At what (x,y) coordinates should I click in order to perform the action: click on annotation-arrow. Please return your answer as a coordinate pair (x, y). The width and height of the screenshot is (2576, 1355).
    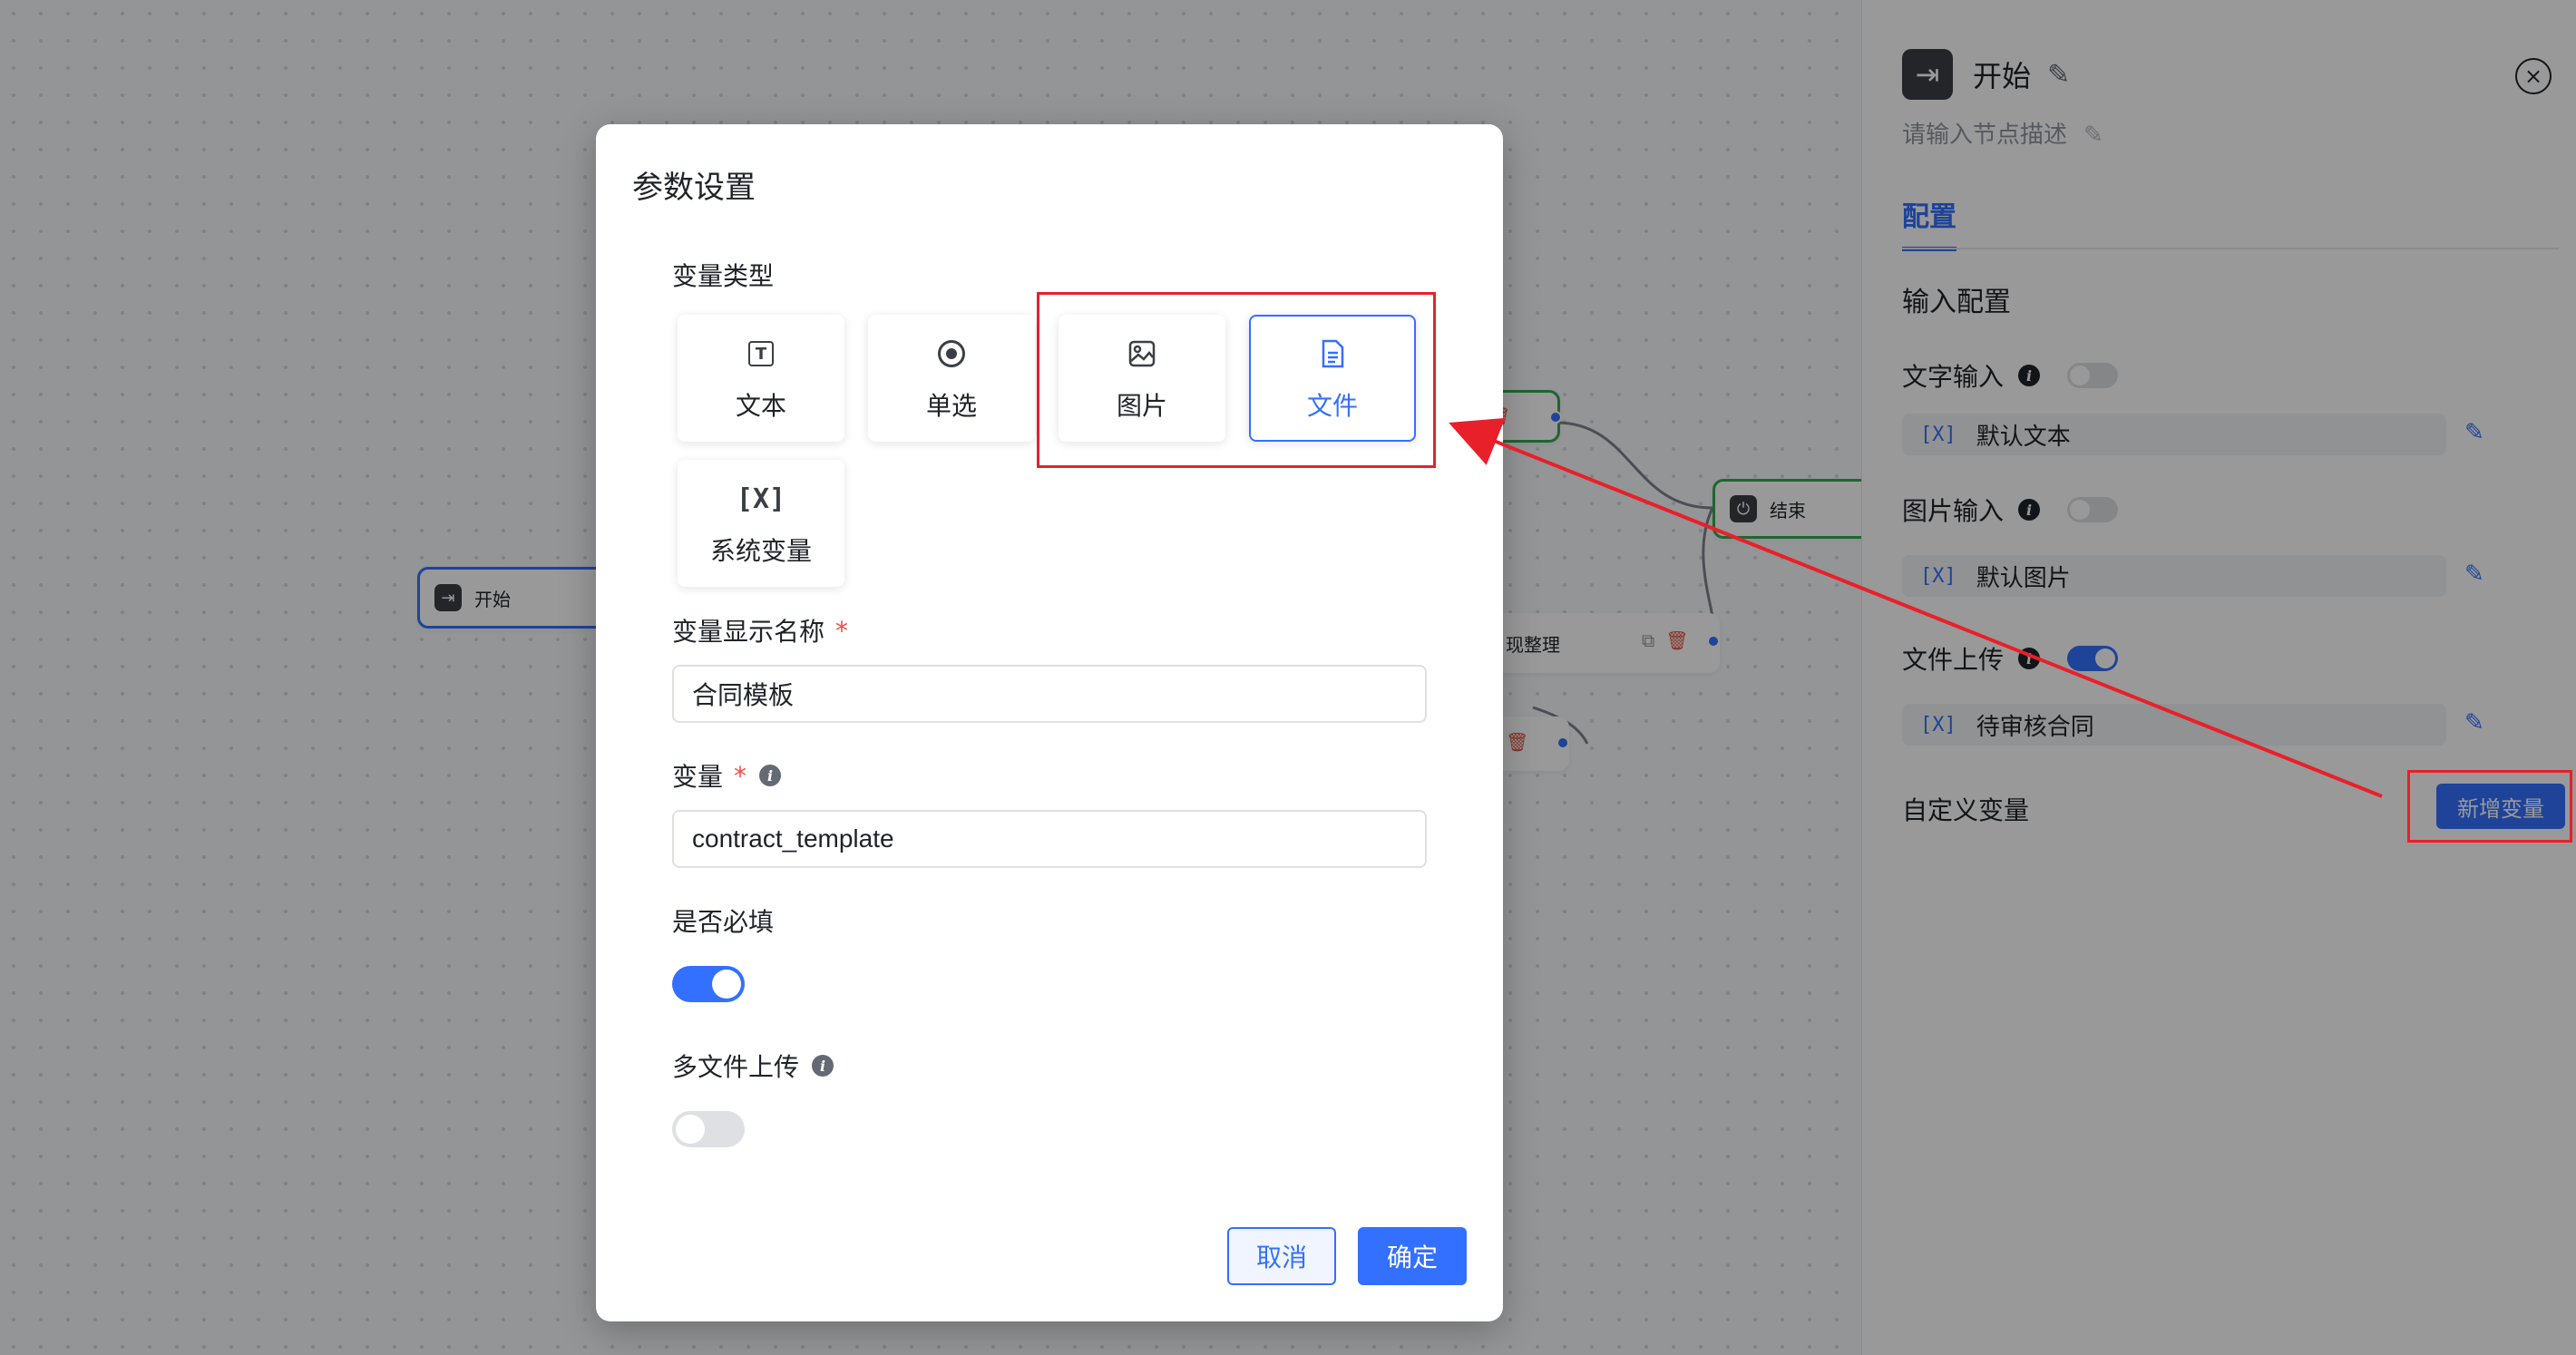
    Looking at the image, I should click on (1916, 607).